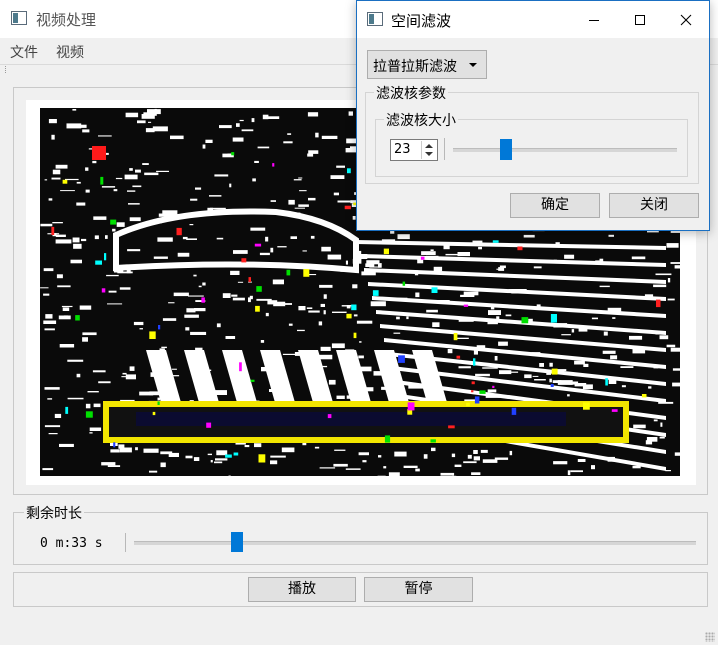 This screenshot has height=645, width=718. I want to click on dropdown-arrow-icon, so click(473, 65).